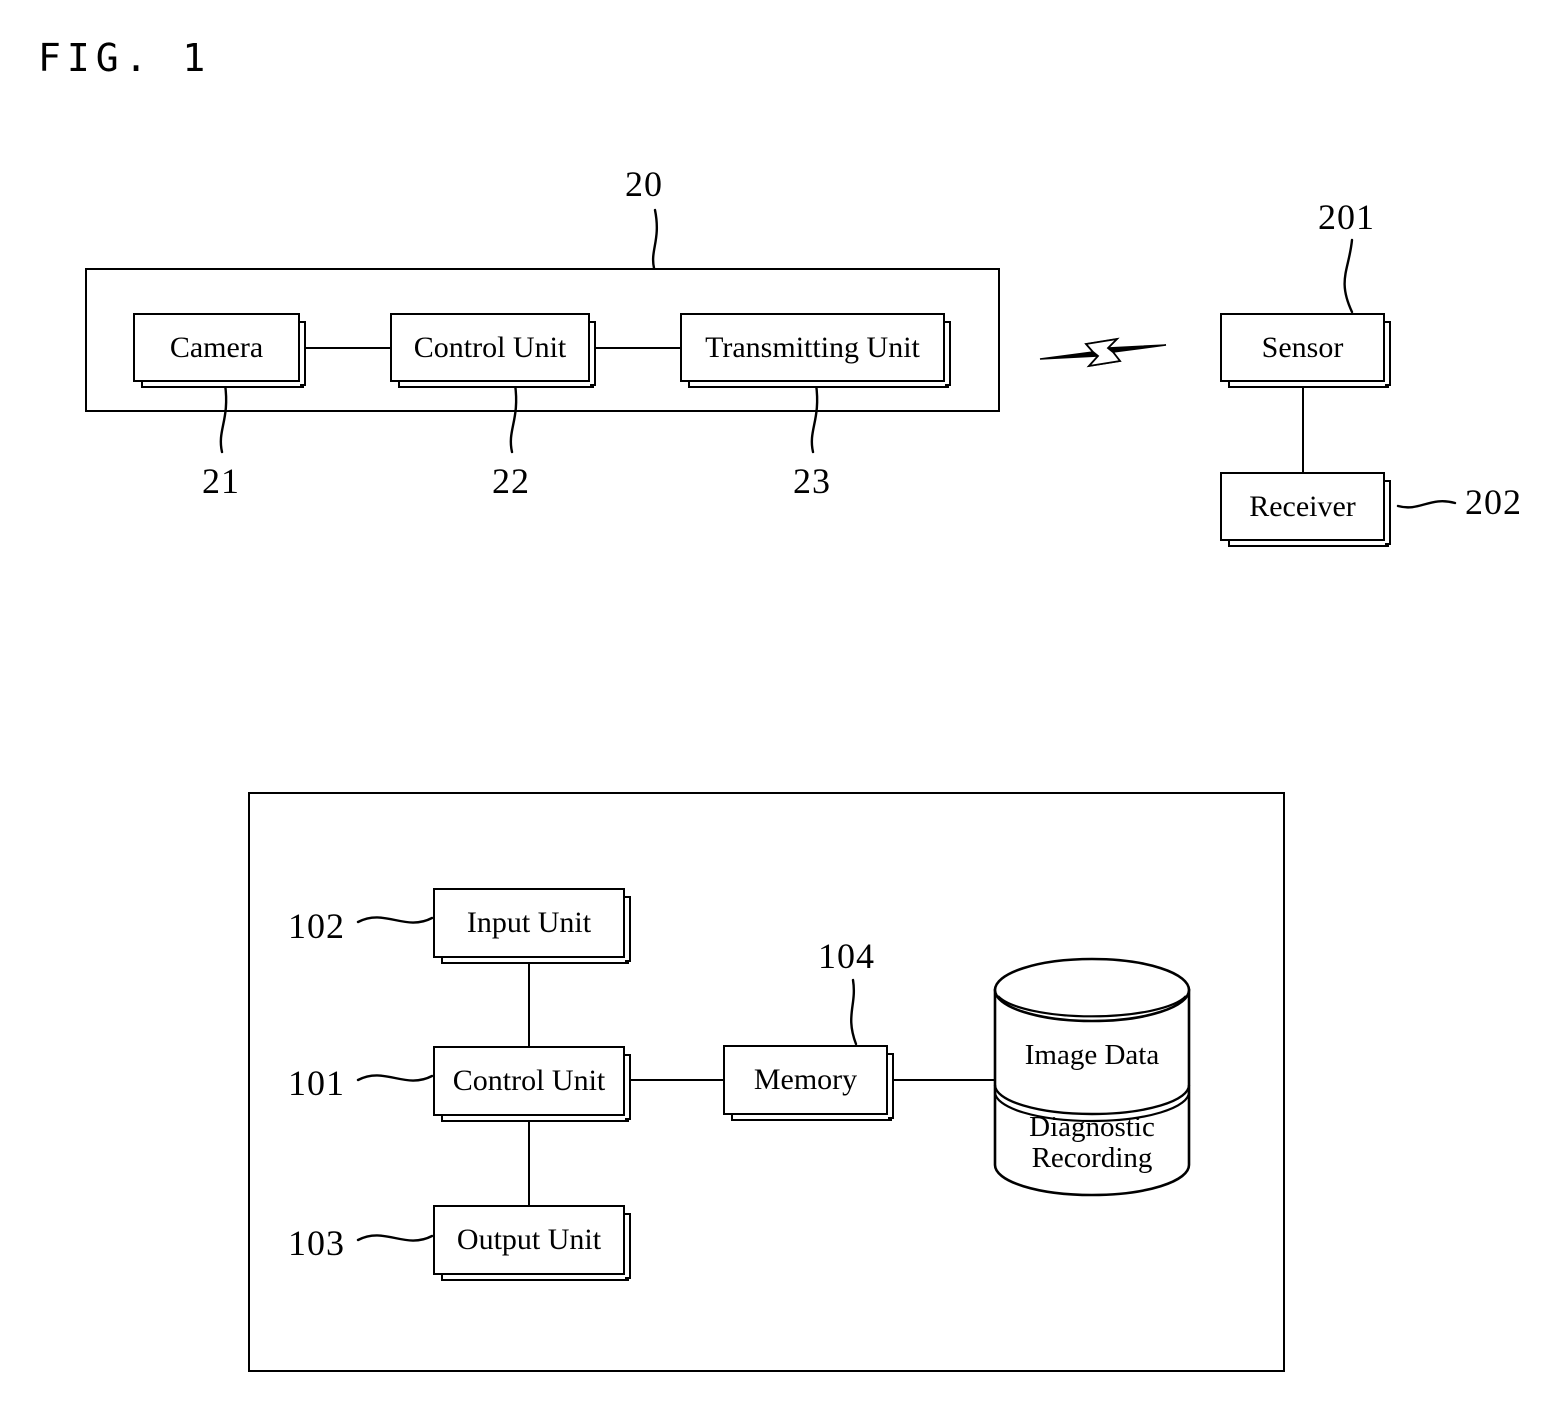 Image resolution: width=1566 pixels, height=1423 pixels. Describe the element at coordinates (125, 58) in the screenshot. I see `figure-title: FIG. 1` at that location.